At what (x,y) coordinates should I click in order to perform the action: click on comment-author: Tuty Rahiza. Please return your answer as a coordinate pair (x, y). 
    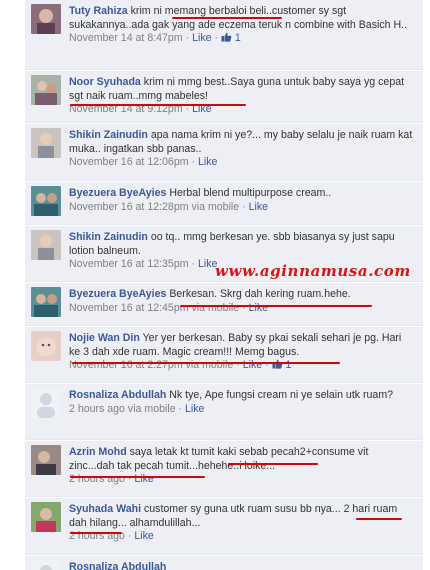
    Looking at the image, I should click on (98, 11).